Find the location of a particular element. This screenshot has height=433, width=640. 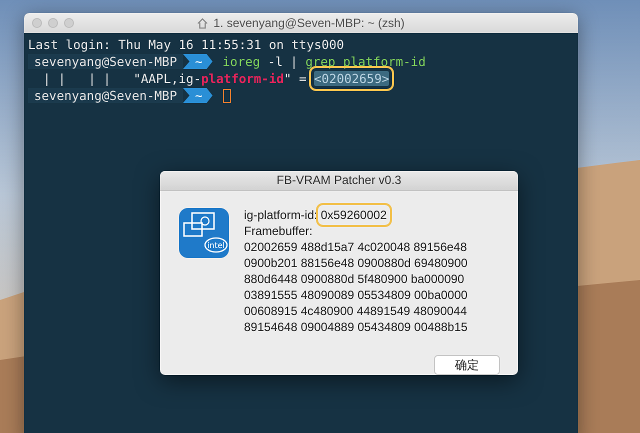

info-text: 89154648 09004889 05434809 00488b15 is located at coordinates (356, 327).